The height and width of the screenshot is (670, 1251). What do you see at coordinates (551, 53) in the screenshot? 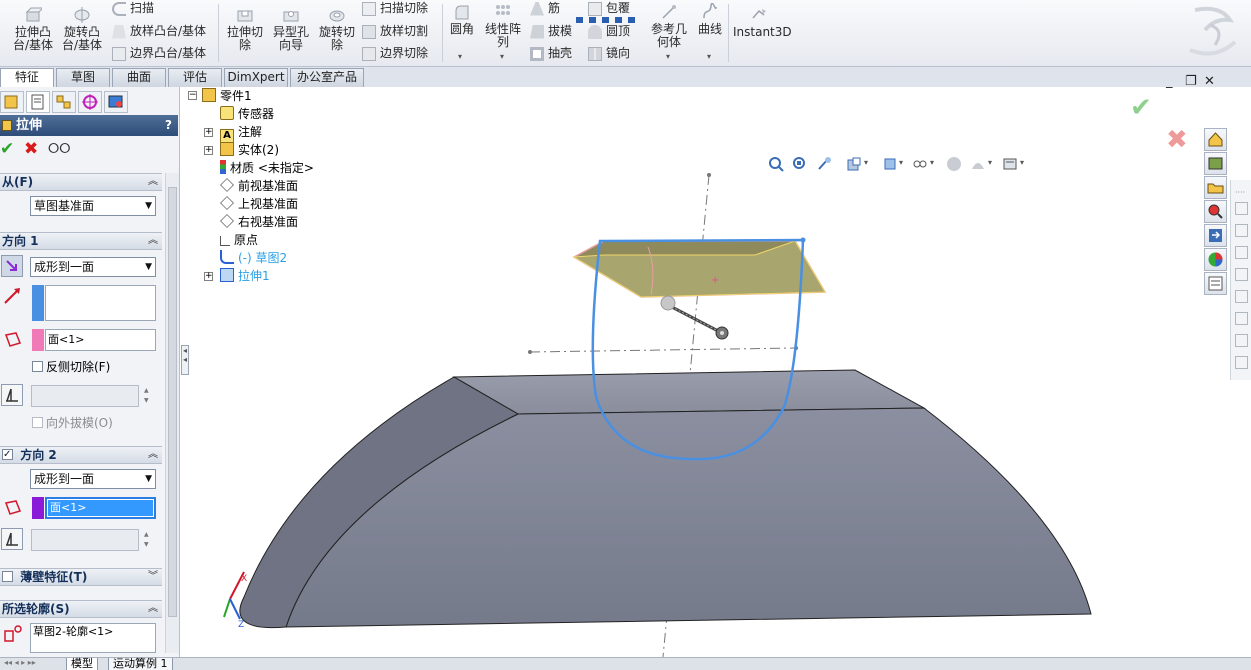
I see `shell-button: 抽壳` at bounding box center [551, 53].